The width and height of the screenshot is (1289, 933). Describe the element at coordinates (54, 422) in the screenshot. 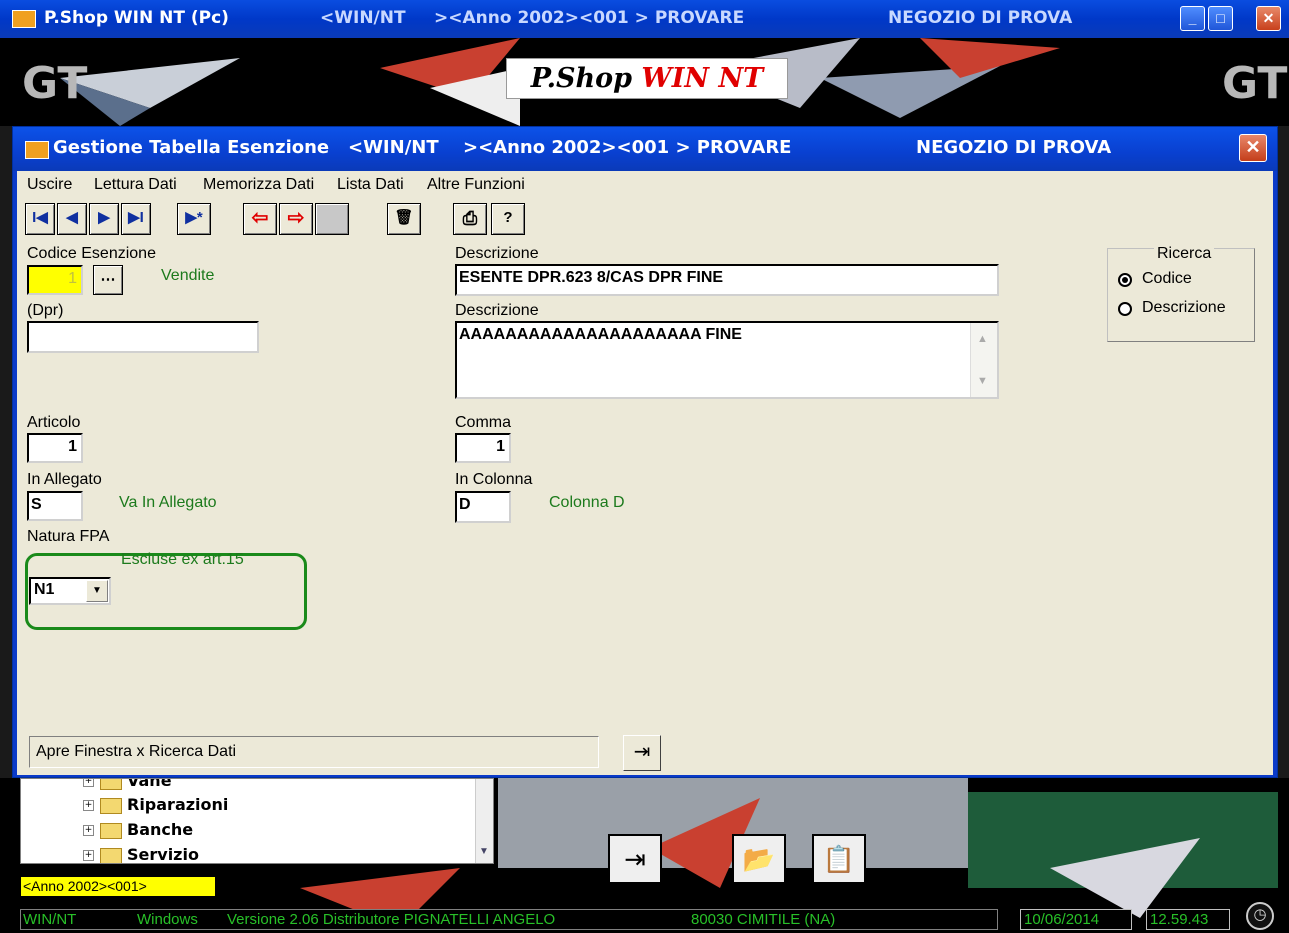

I see `articolo-label: Articolo` at that location.